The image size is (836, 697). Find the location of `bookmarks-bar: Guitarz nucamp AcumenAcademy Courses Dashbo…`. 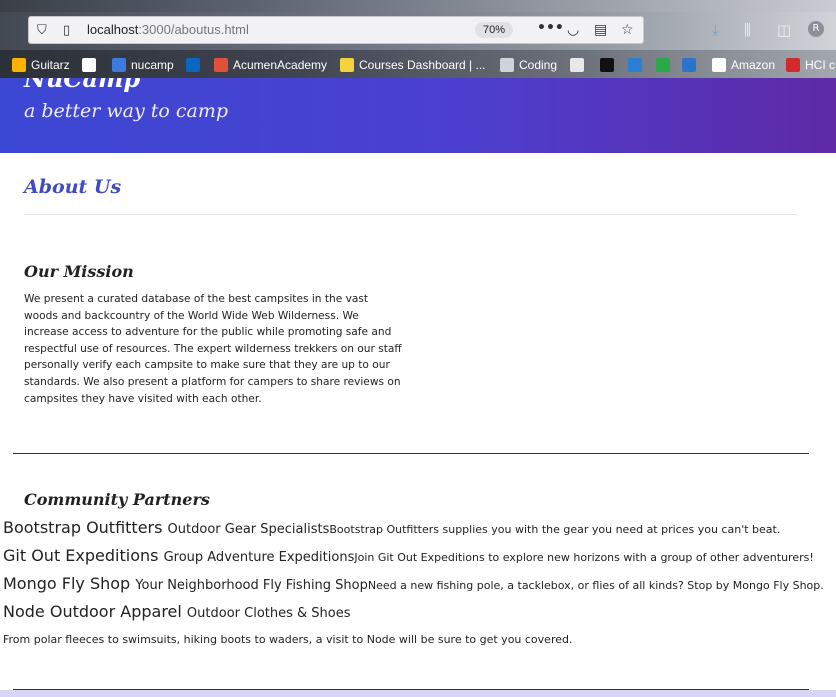

bookmarks-bar: Guitarz nucamp AcumenAcademy Courses Dashbo… is located at coordinates (418, 64).